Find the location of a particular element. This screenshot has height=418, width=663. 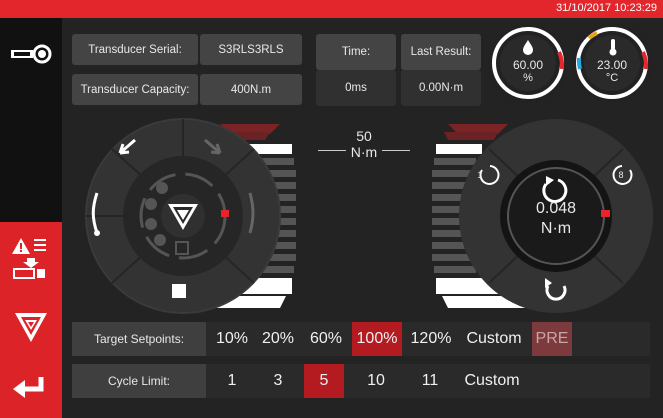

setpoint-20: 20% is located at coordinates (278, 339).